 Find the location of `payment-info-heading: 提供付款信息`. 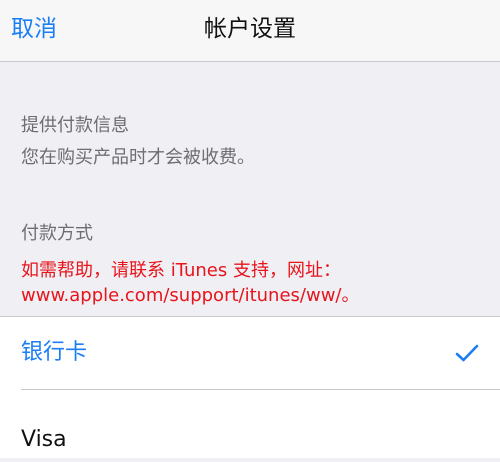

payment-info-heading: 提供付款信息 is located at coordinates (75, 125).